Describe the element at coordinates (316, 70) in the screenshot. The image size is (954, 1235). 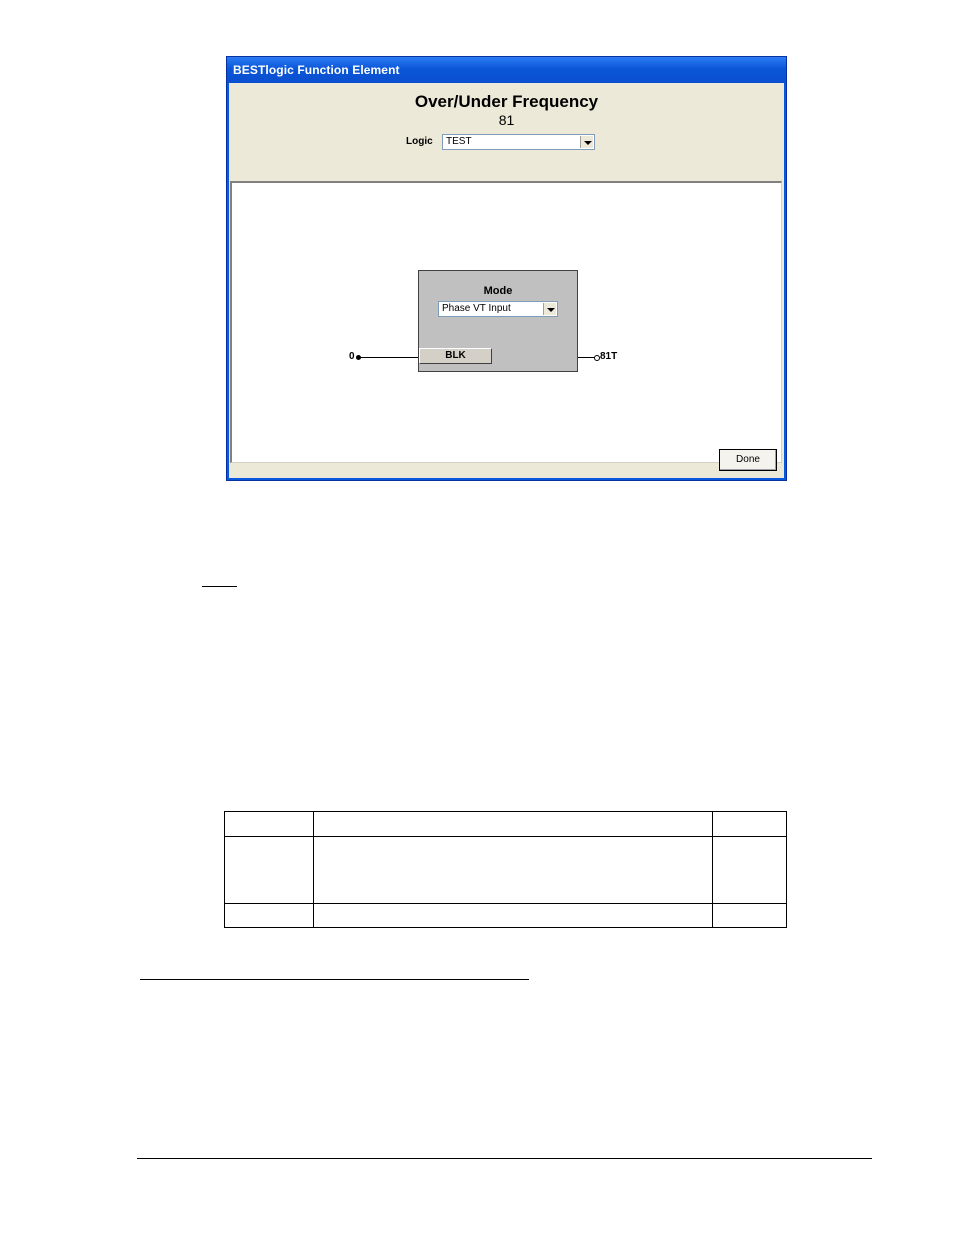
I see `window-title: BESTlogic Function Element` at that location.